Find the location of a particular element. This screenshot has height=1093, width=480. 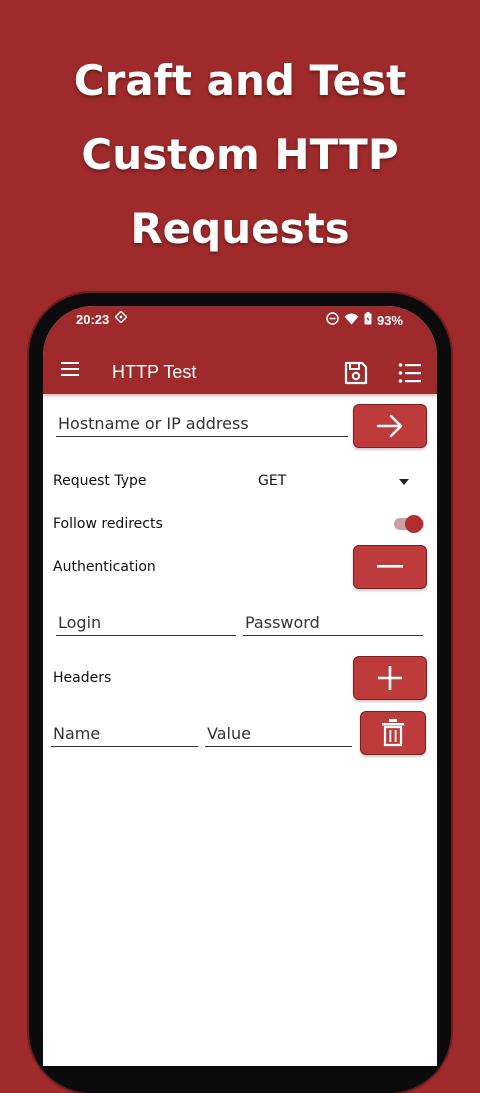

promo-line-1: Craft and Test is located at coordinates (240, 80).